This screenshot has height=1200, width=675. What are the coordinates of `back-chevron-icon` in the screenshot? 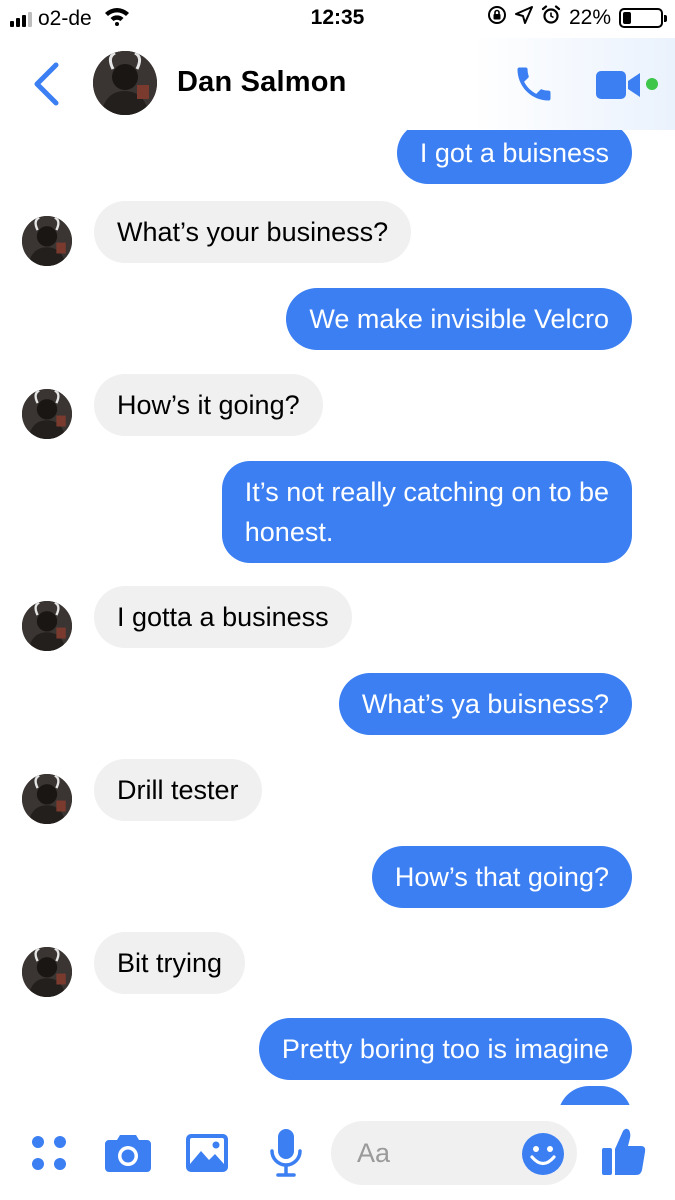 It's located at (46, 84).